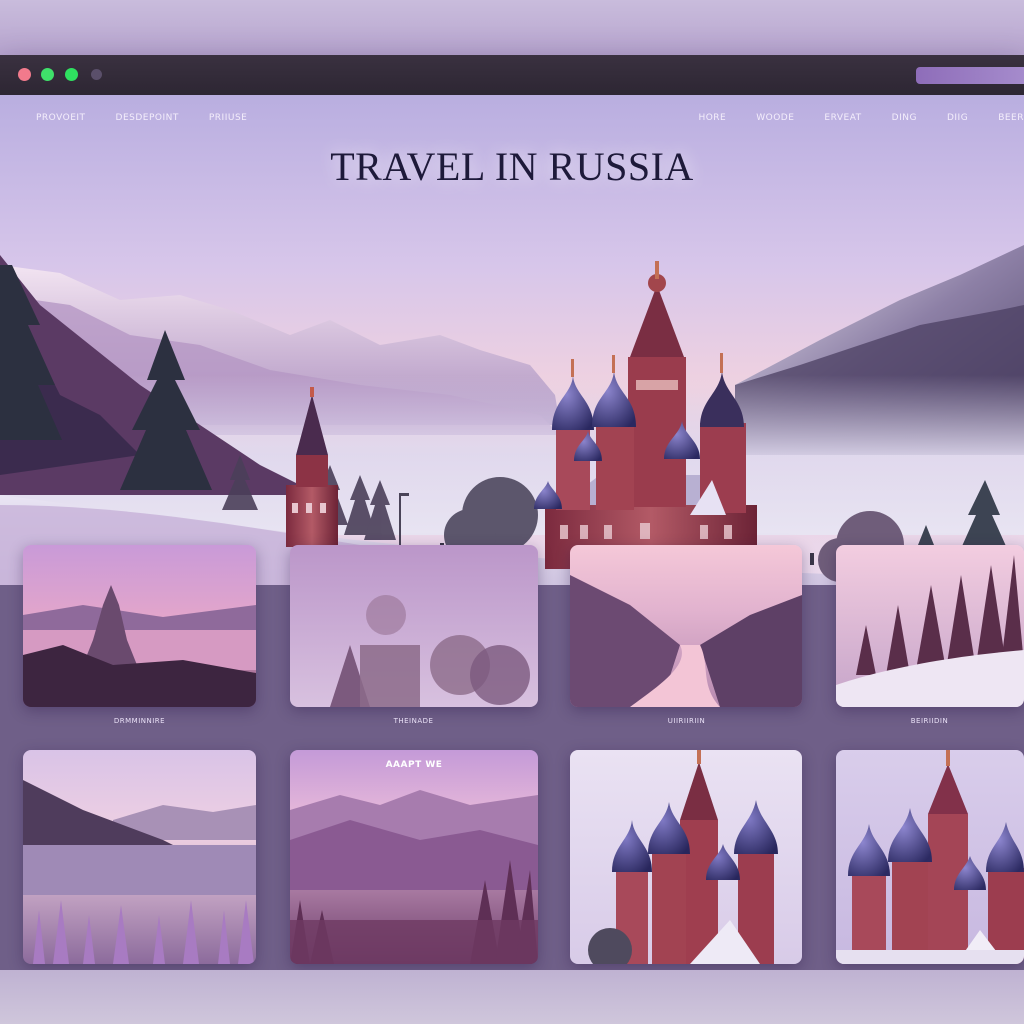  What do you see at coordinates (512, 75) in the screenshot?
I see `browser-titlebar` at bounding box center [512, 75].